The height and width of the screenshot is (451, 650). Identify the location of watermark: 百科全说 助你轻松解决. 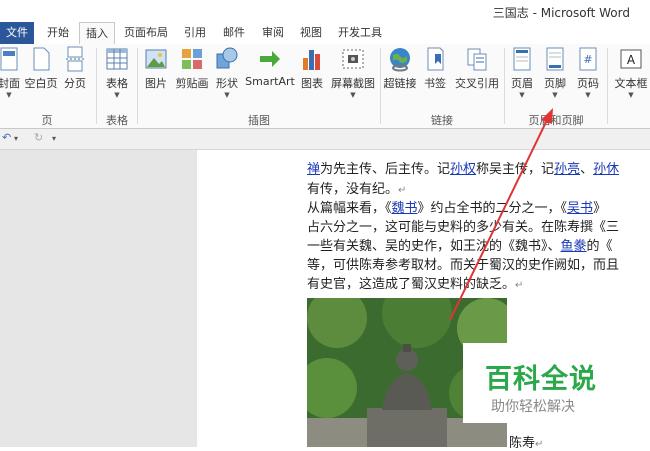
(556, 383).